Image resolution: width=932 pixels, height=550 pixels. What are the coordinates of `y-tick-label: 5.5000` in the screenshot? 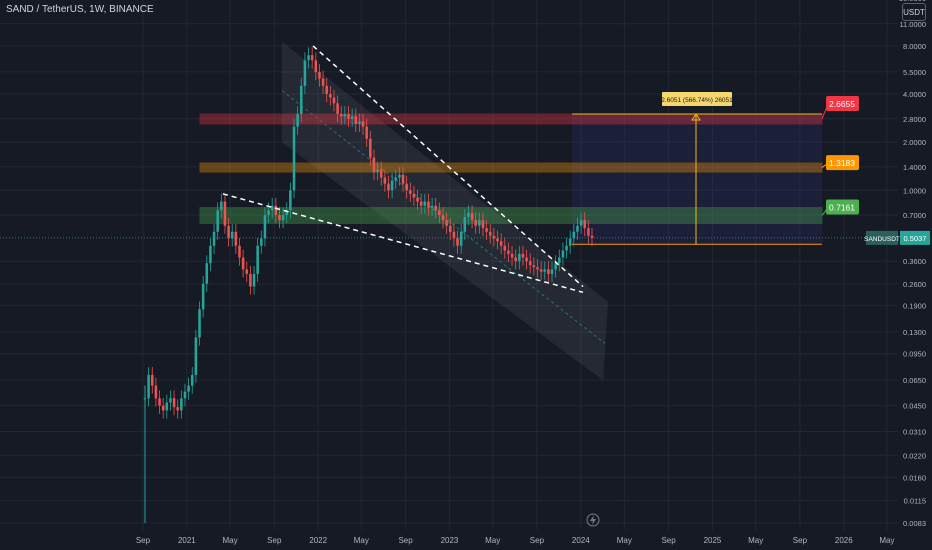 It's located at (914, 72).